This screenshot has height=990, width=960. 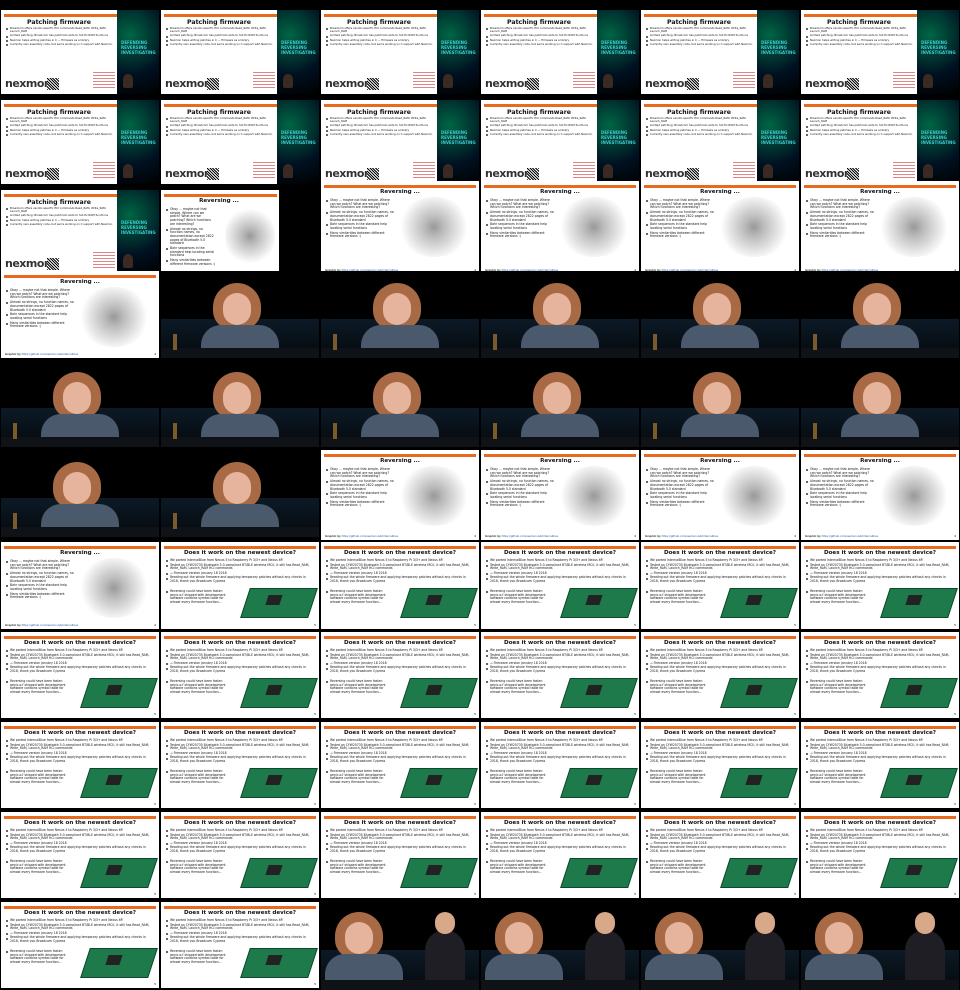 What do you see at coordinates (608, 171) in the screenshot?
I see `speaker-icon` at bounding box center [608, 171].